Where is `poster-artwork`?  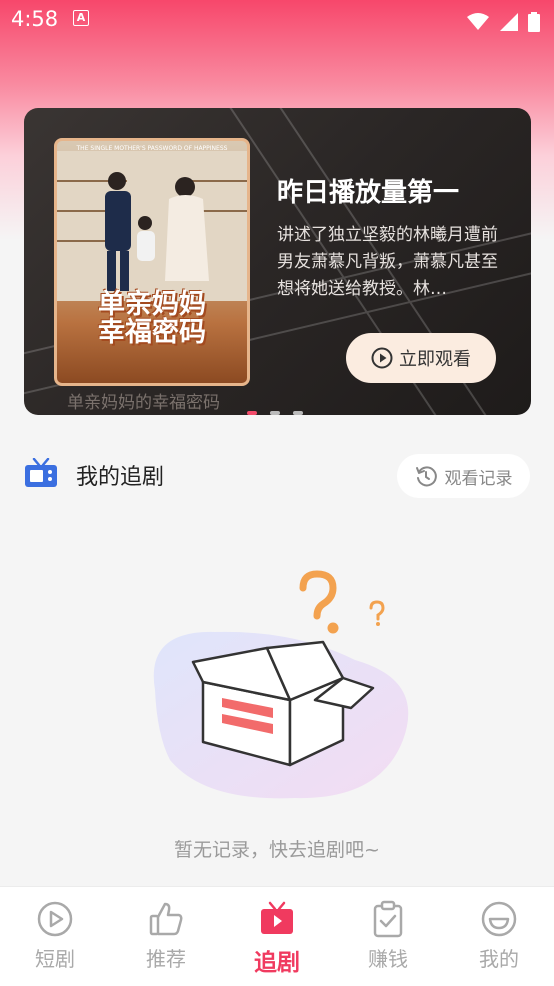 poster-artwork is located at coordinates (152, 226).